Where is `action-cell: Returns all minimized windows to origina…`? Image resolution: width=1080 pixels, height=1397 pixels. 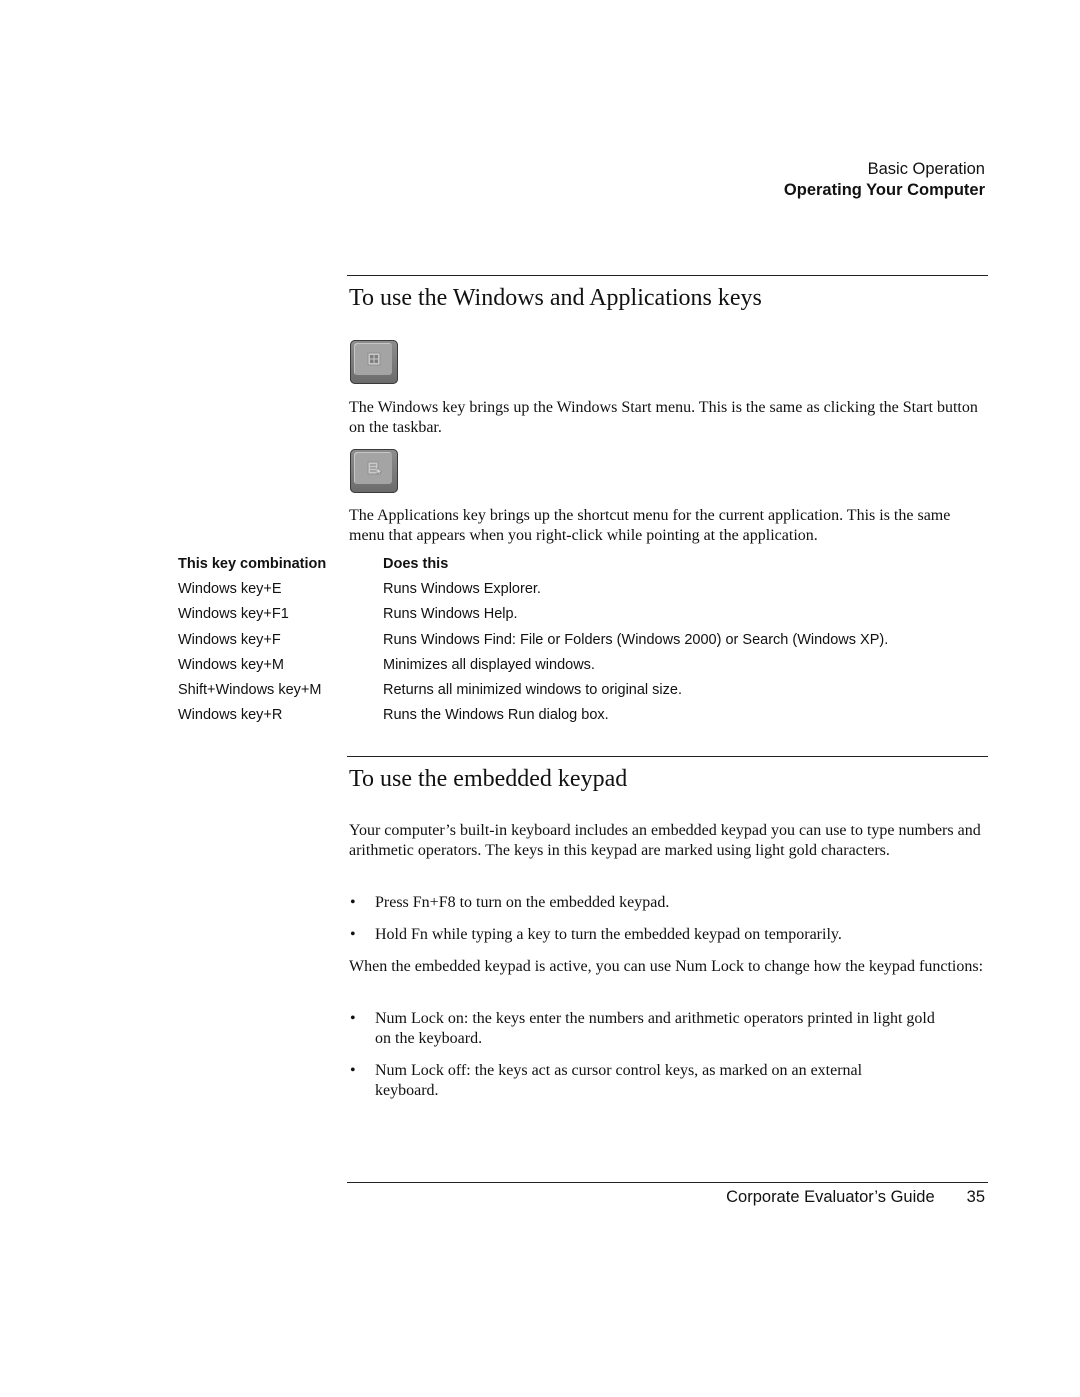 action-cell: Returns all minimized windows to origina… is located at coordinates (532, 690).